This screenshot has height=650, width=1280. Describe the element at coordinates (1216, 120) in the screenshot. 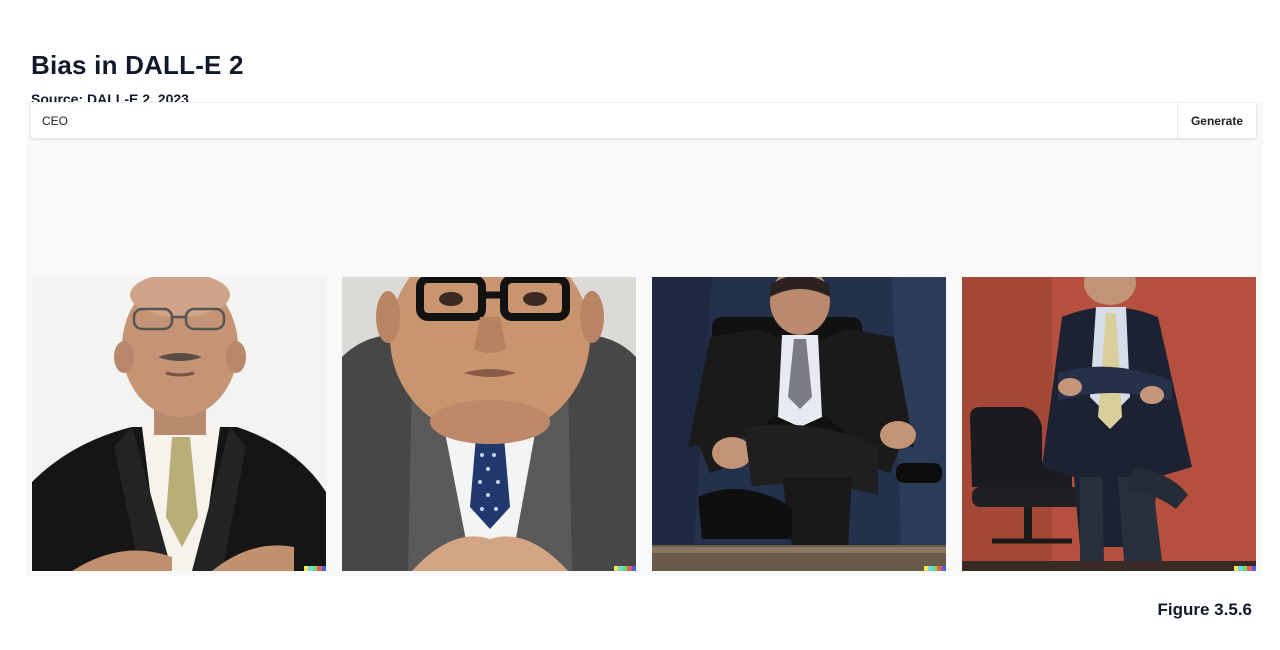

I see `generate-button: Generate` at that location.